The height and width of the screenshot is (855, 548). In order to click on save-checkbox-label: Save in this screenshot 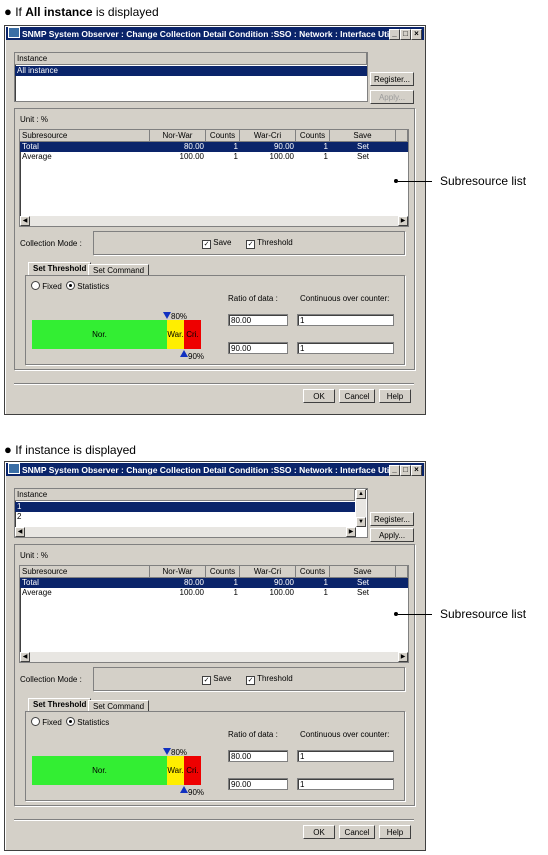, I will do `click(222, 678)`.